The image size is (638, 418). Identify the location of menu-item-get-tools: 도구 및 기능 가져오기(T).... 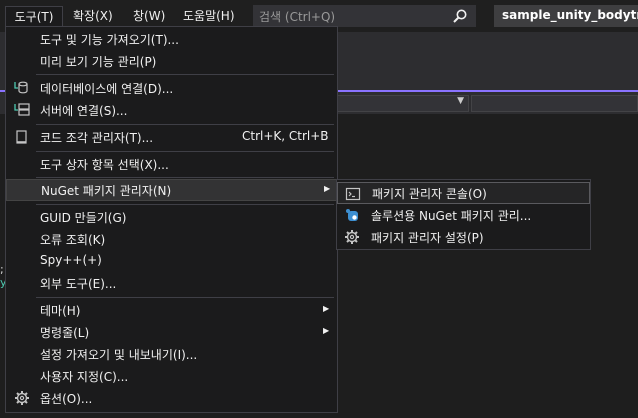
(171, 39).